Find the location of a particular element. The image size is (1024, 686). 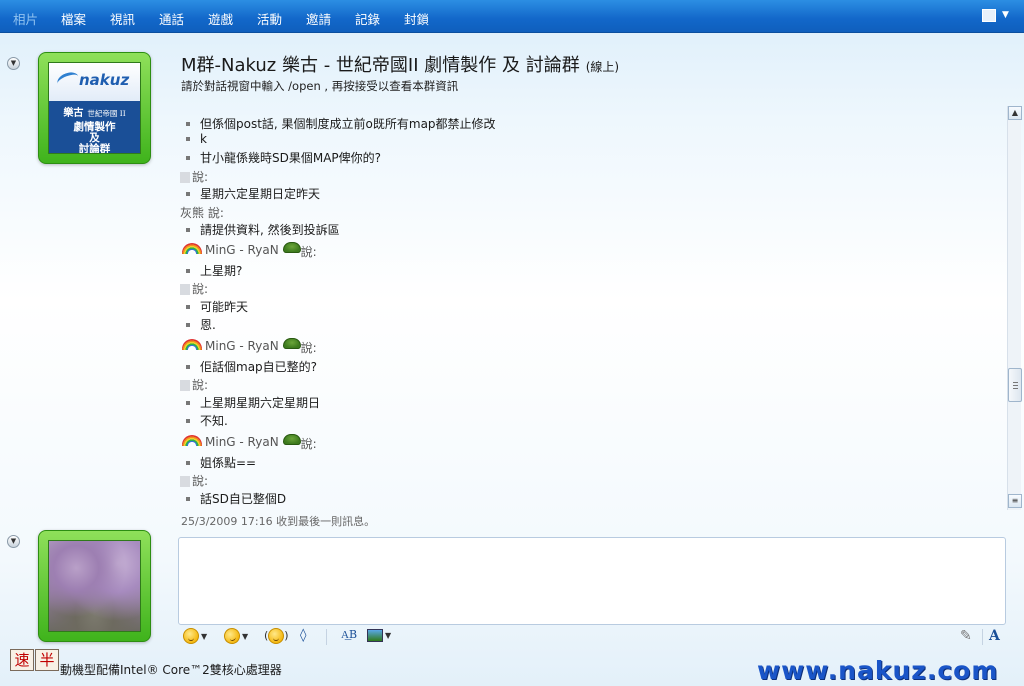

last-received-notice: 25/3/2009 17:16 收到最後一則訊息。 is located at coordinates (278, 521).